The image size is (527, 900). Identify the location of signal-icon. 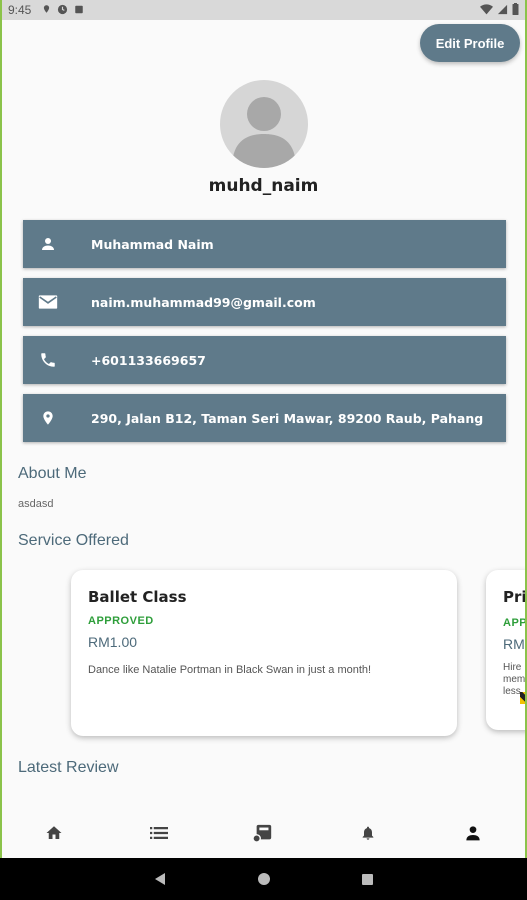
(502, 9).